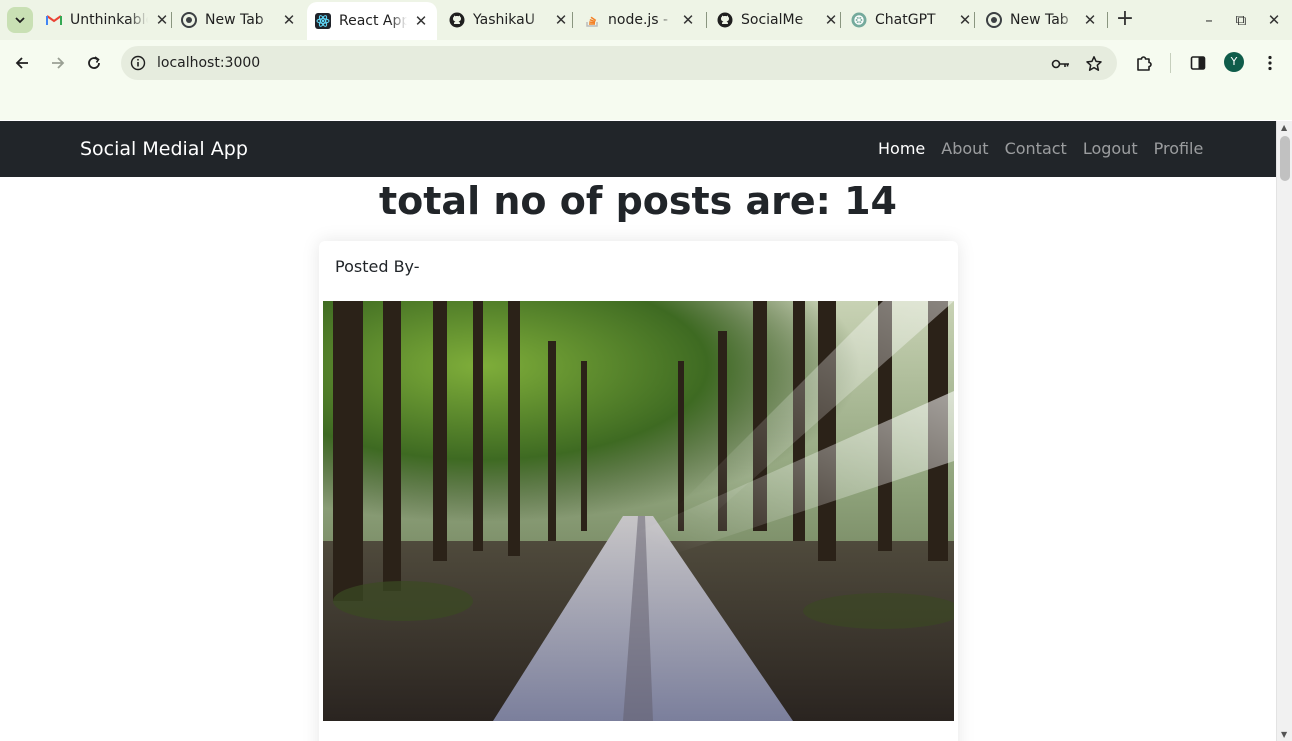 The image size is (1292, 741). I want to click on tab-github-repo: SocialMe ✕, so click(778, 20).